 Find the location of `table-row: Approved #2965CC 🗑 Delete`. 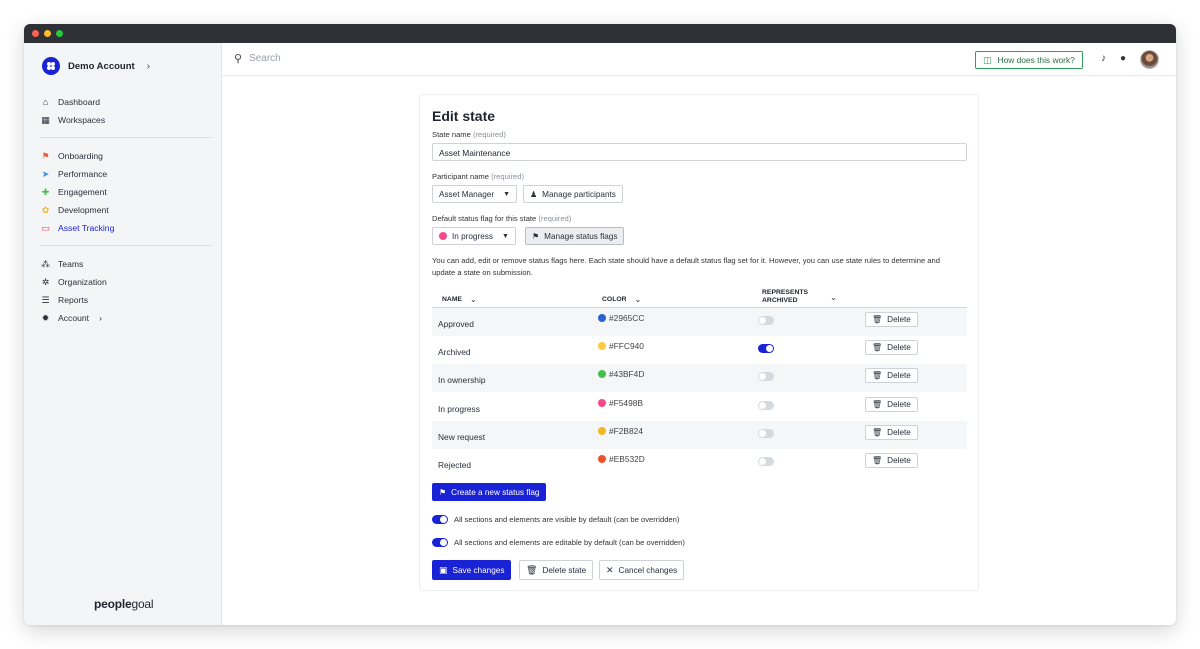

table-row: Approved #2965CC 🗑 Delete is located at coordinates (699, 322).